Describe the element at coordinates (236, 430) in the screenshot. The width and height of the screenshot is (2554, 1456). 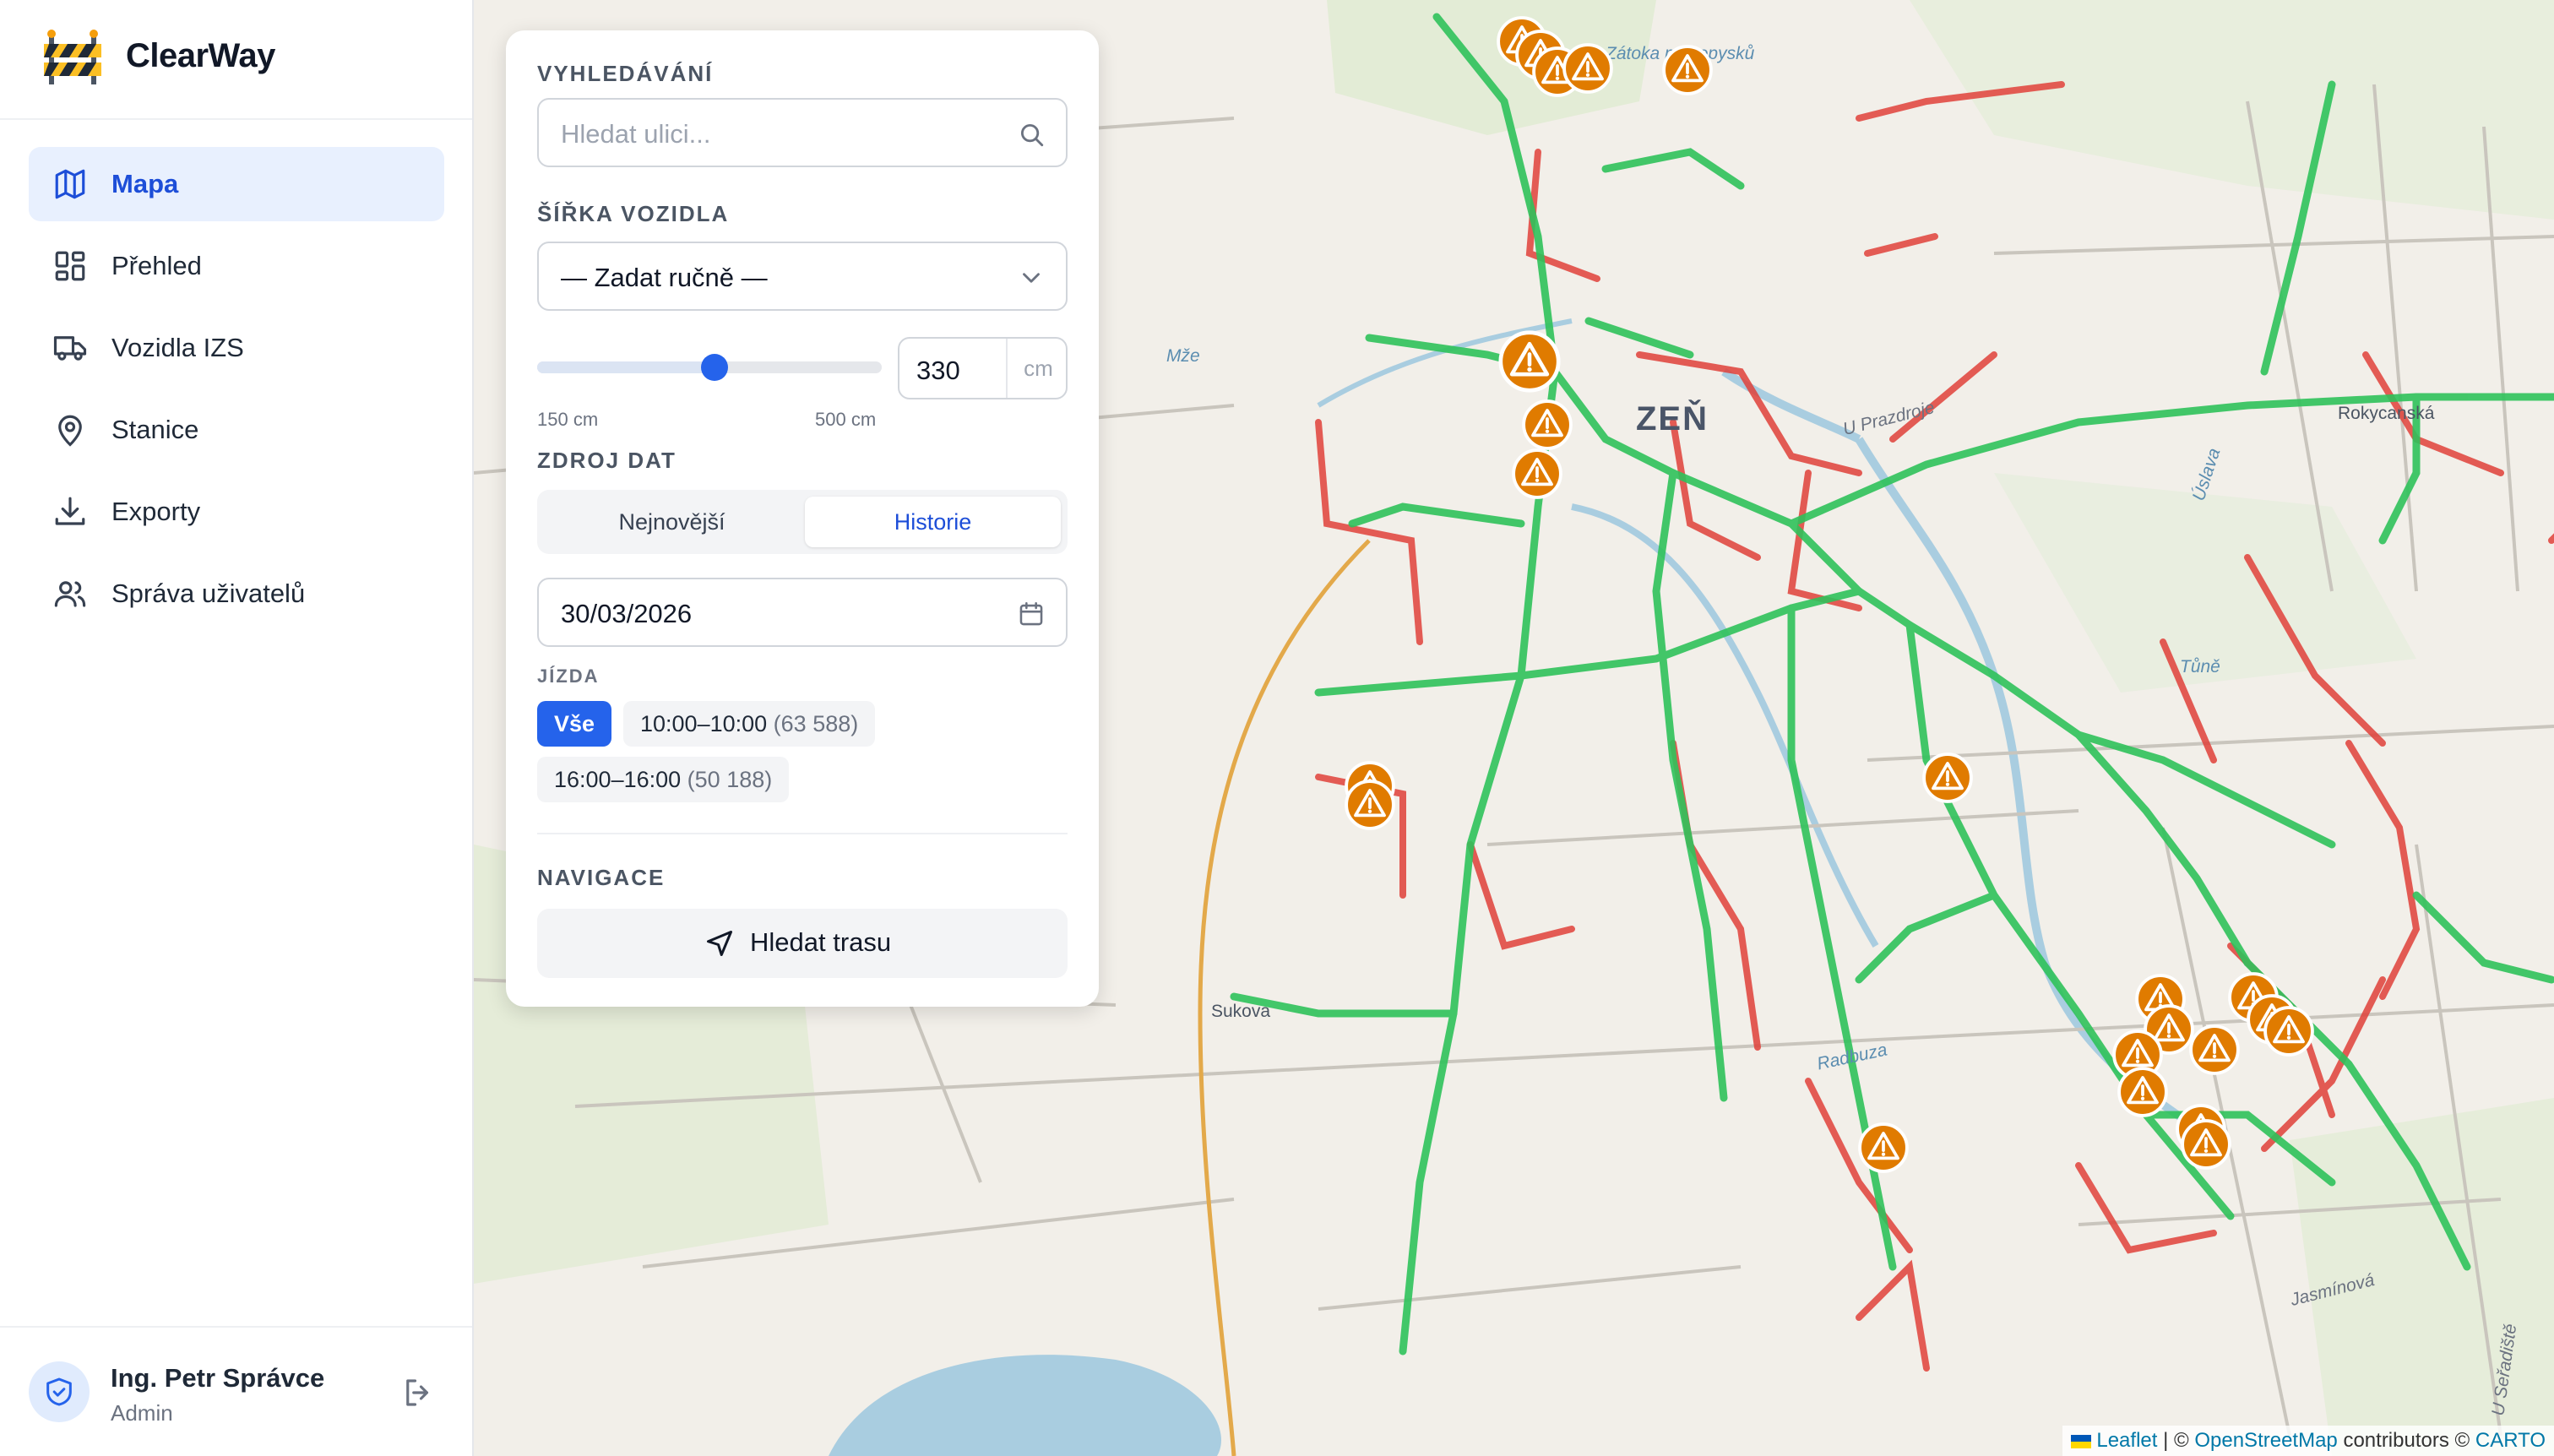
I see `sidebar-item-stanice: Stanice` at that location.